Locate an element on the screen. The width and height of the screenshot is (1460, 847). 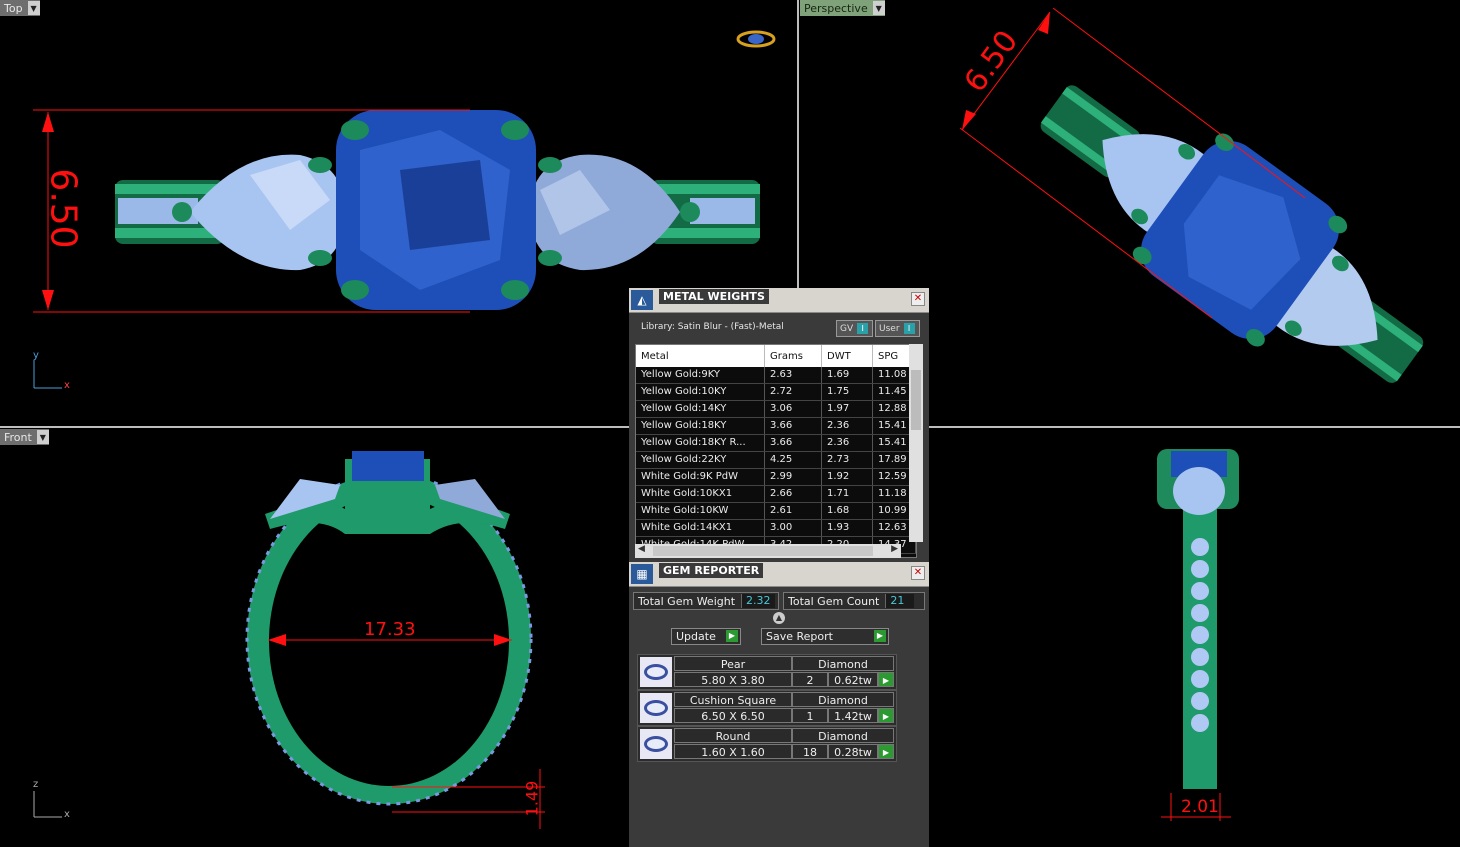
grams-cell: 3.06 is located at coordinates (793, 409).